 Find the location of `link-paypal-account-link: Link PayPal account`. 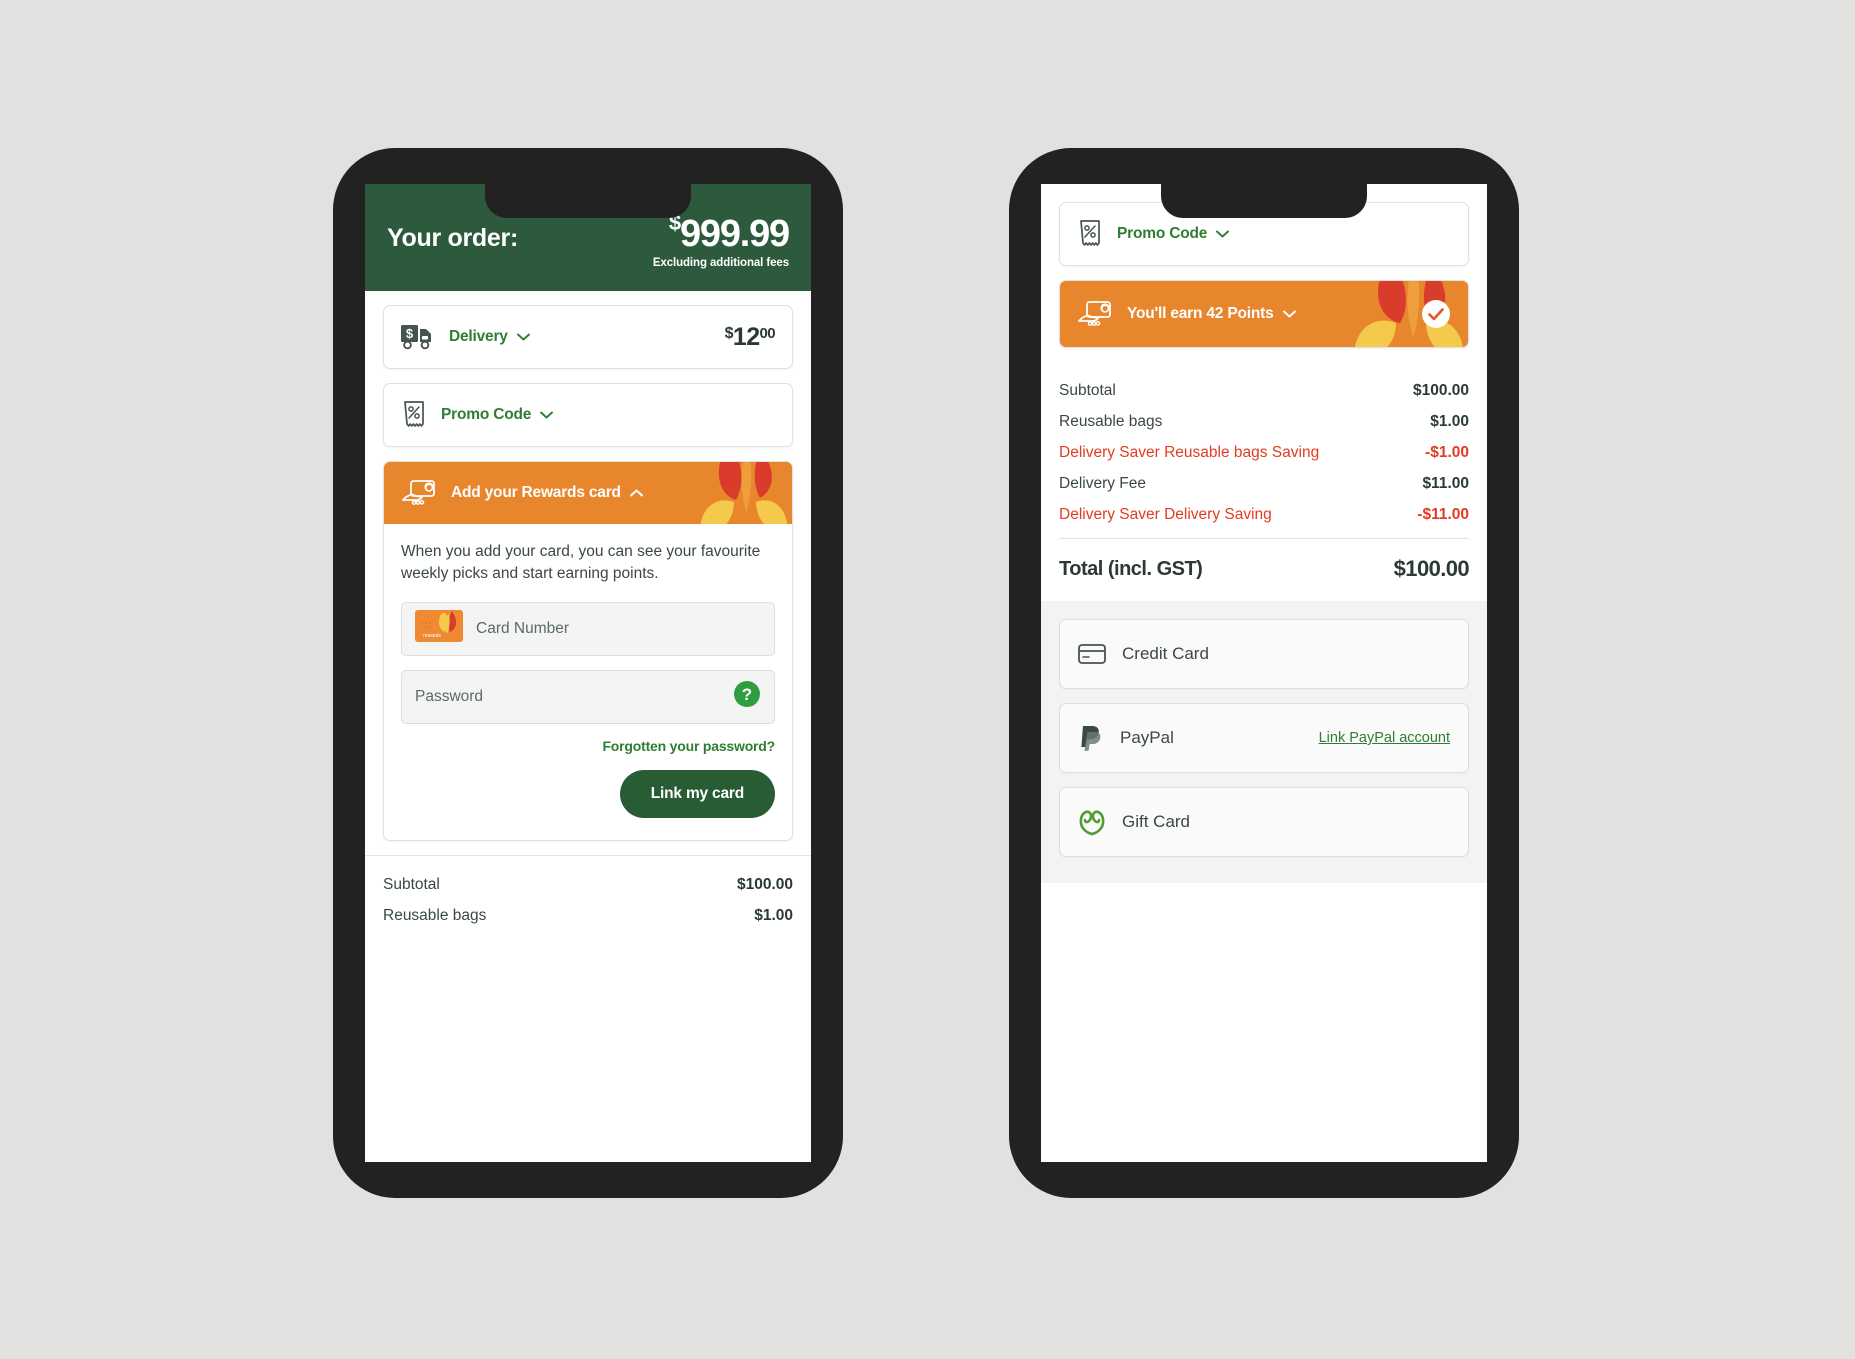

link-paypal-account-link: Link PayPal account is located at coordinates (1384, 738).